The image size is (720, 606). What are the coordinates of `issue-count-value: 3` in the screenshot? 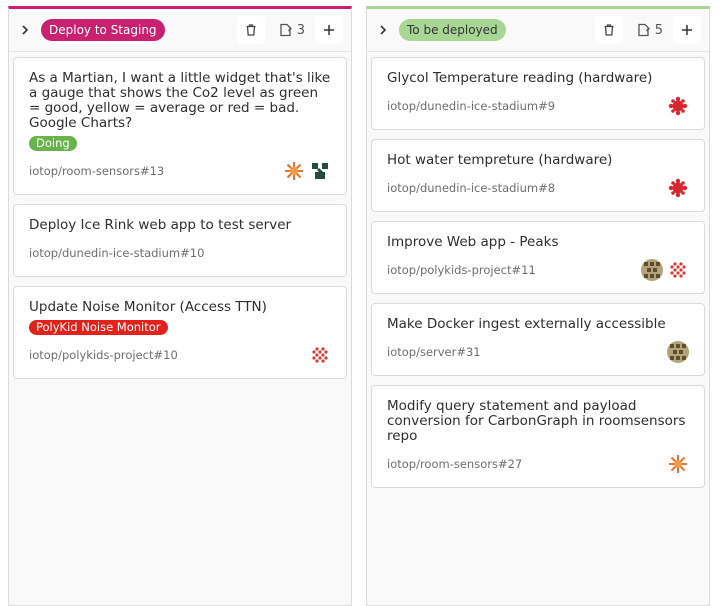 It's located at (300, 30).